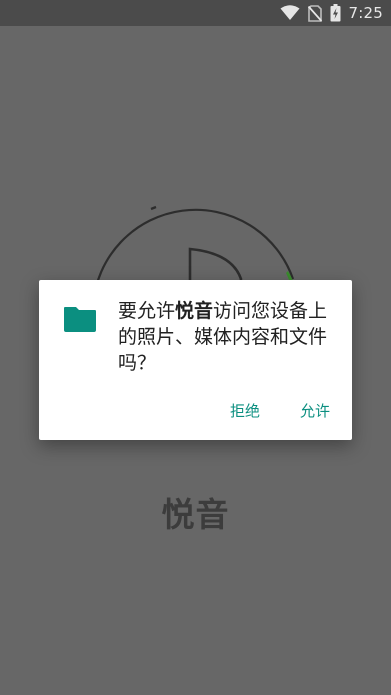  I want to click on dialog-actions: 拒绝 允许, so click(280, 410).